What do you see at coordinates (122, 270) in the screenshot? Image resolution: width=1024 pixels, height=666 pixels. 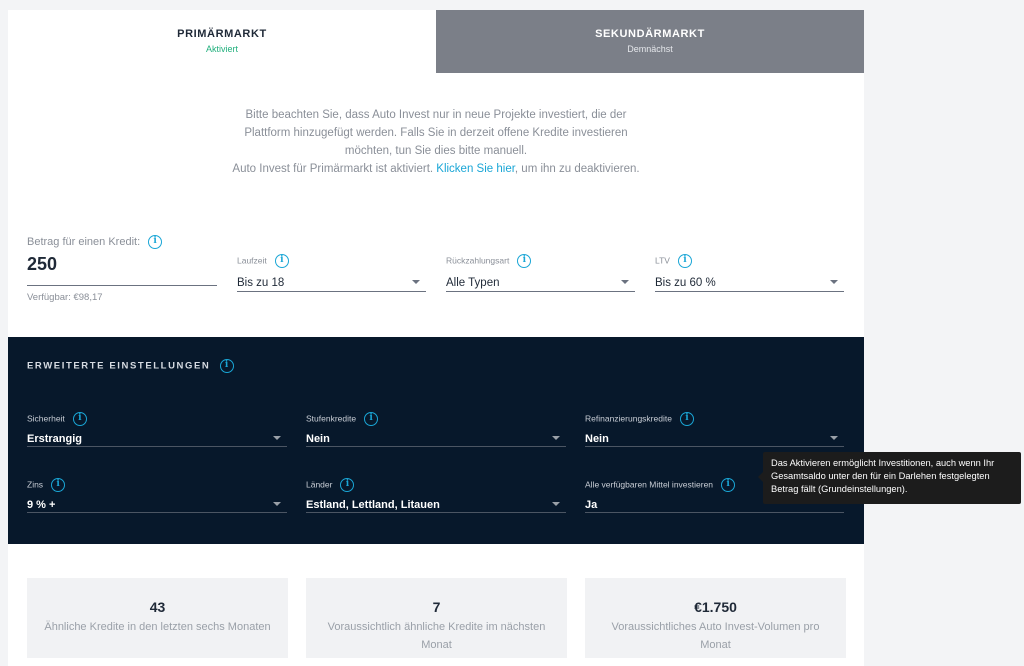 I see `amount-input: 250` at bounding box center [122, 270].